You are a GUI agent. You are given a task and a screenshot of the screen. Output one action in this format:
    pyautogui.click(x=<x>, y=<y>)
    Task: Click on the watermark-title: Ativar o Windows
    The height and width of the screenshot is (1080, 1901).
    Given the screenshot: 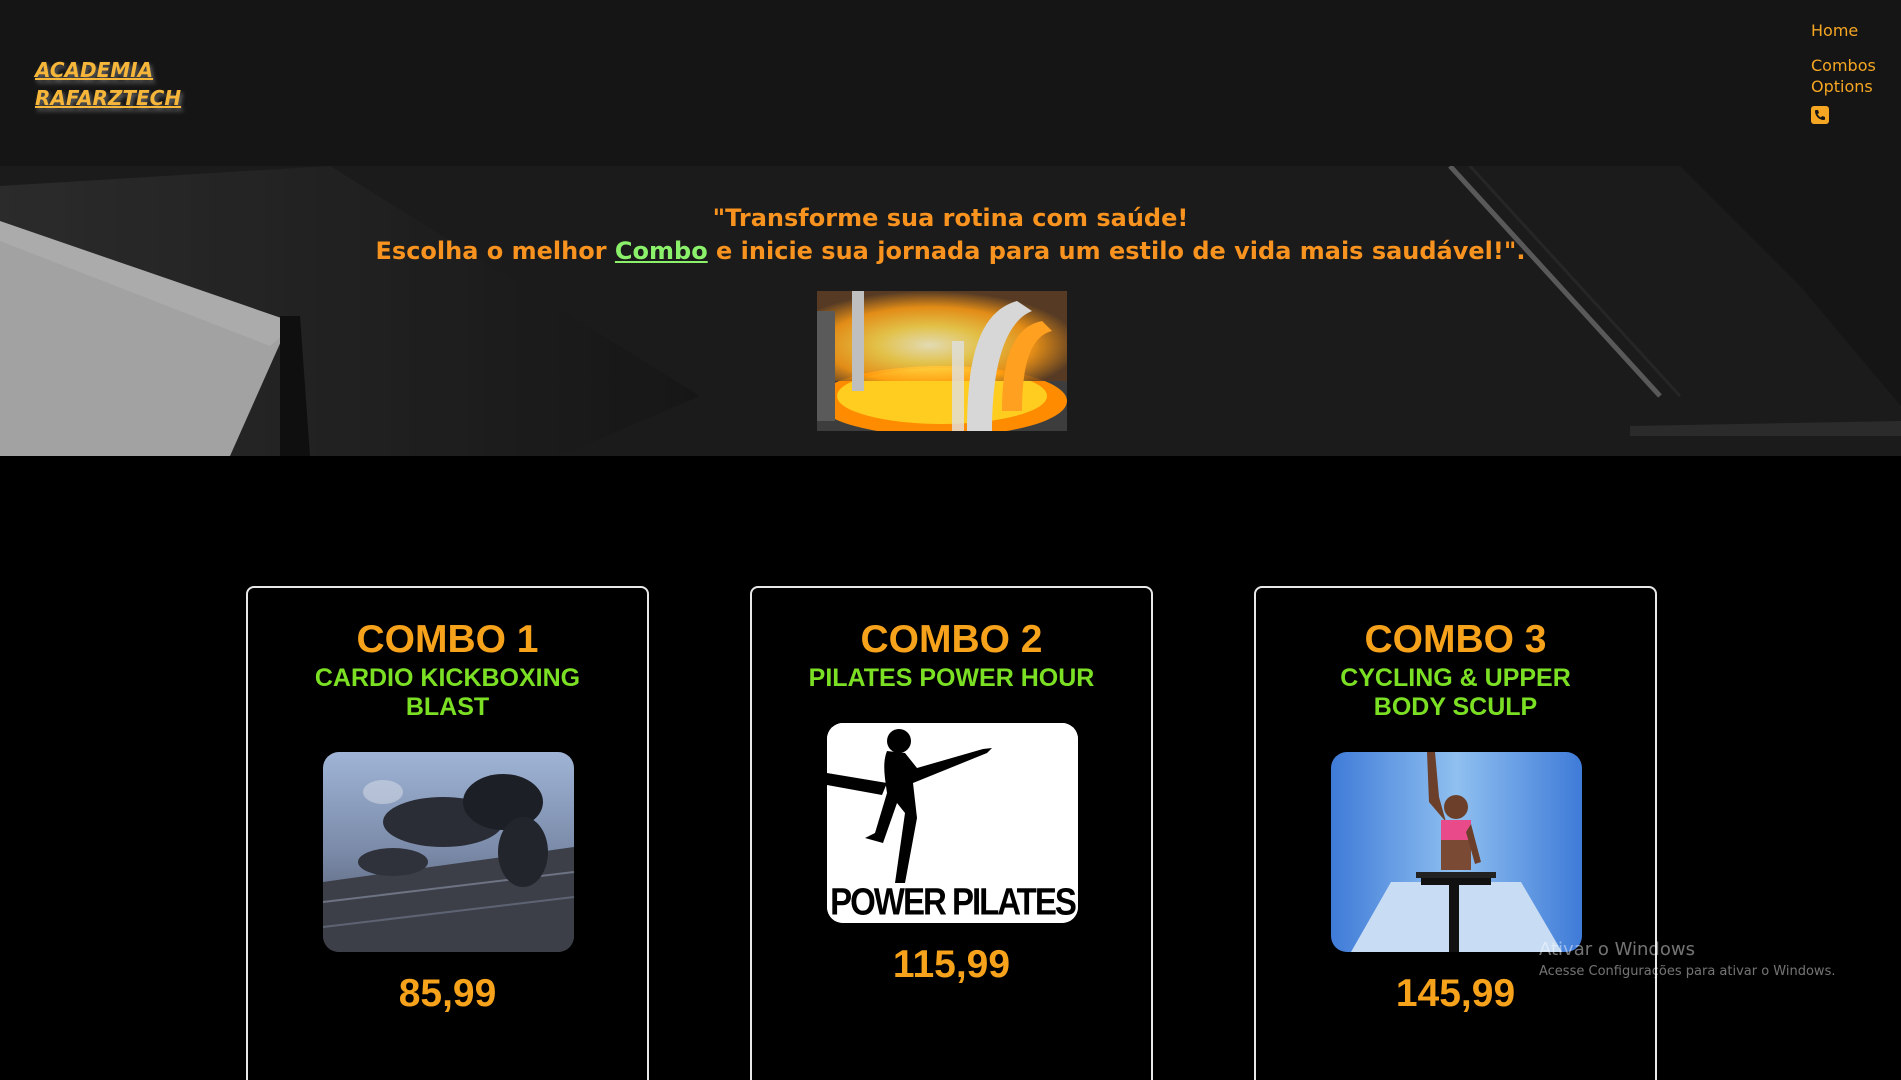 What is the action you would take?
    pyautogui.click(x=1617, y=949)
    